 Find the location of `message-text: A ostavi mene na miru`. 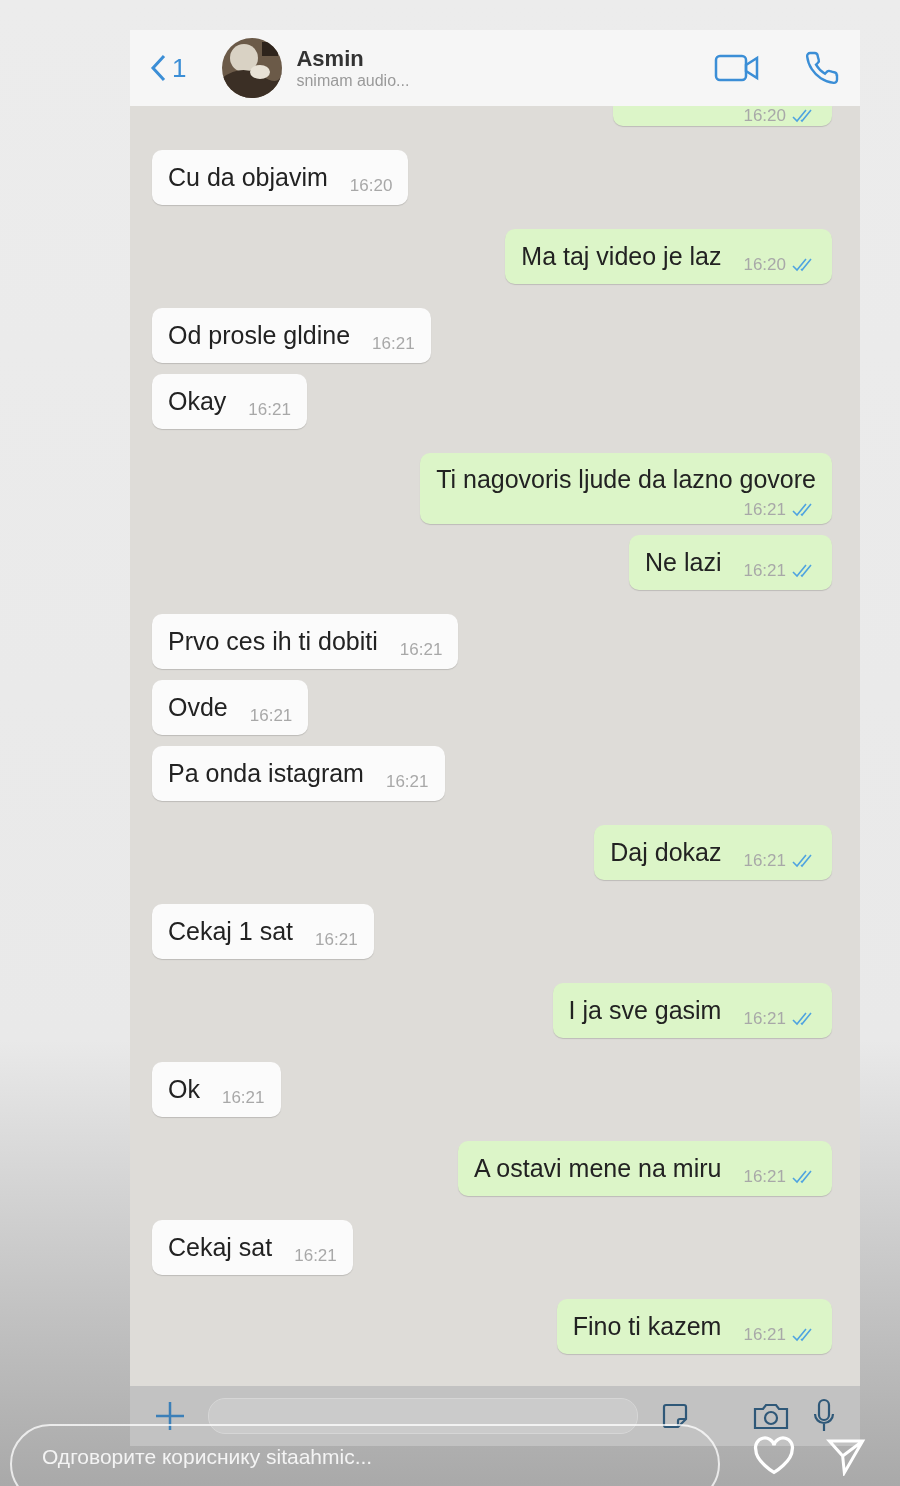

message-text: A ostavi mene na miru is located at coordinates (598, 1168).